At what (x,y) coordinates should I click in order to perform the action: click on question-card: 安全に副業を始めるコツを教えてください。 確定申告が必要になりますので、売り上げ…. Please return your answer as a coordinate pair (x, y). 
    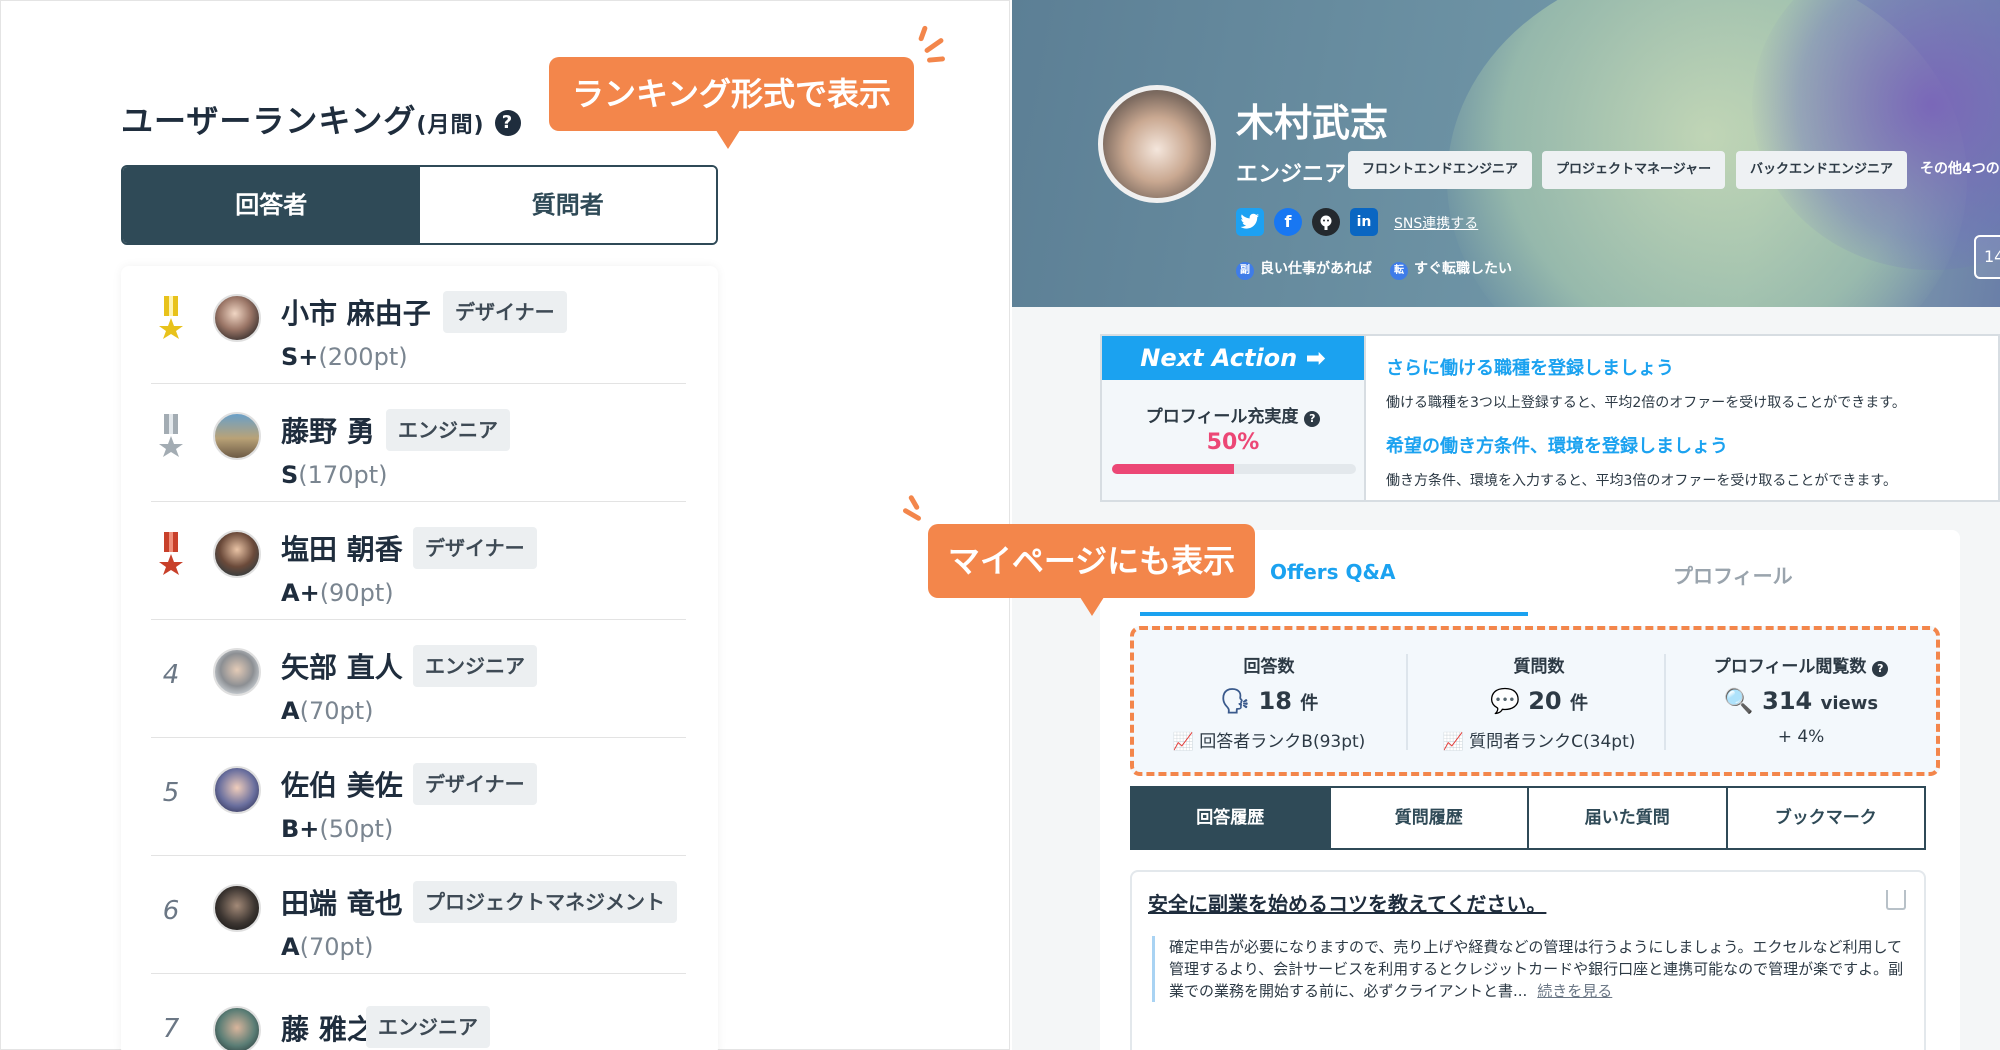
    Looking at the image, I should click on (1528, 960).